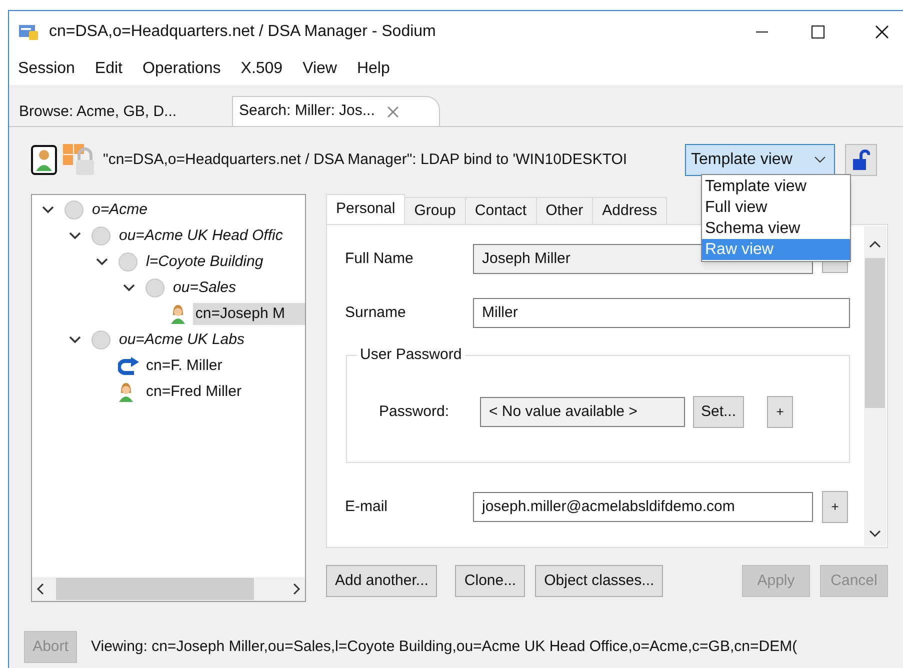 Image resolution: width=903 pixels, height=668 pixels. I want to click on menu-item: X.509, so click(261, 69).